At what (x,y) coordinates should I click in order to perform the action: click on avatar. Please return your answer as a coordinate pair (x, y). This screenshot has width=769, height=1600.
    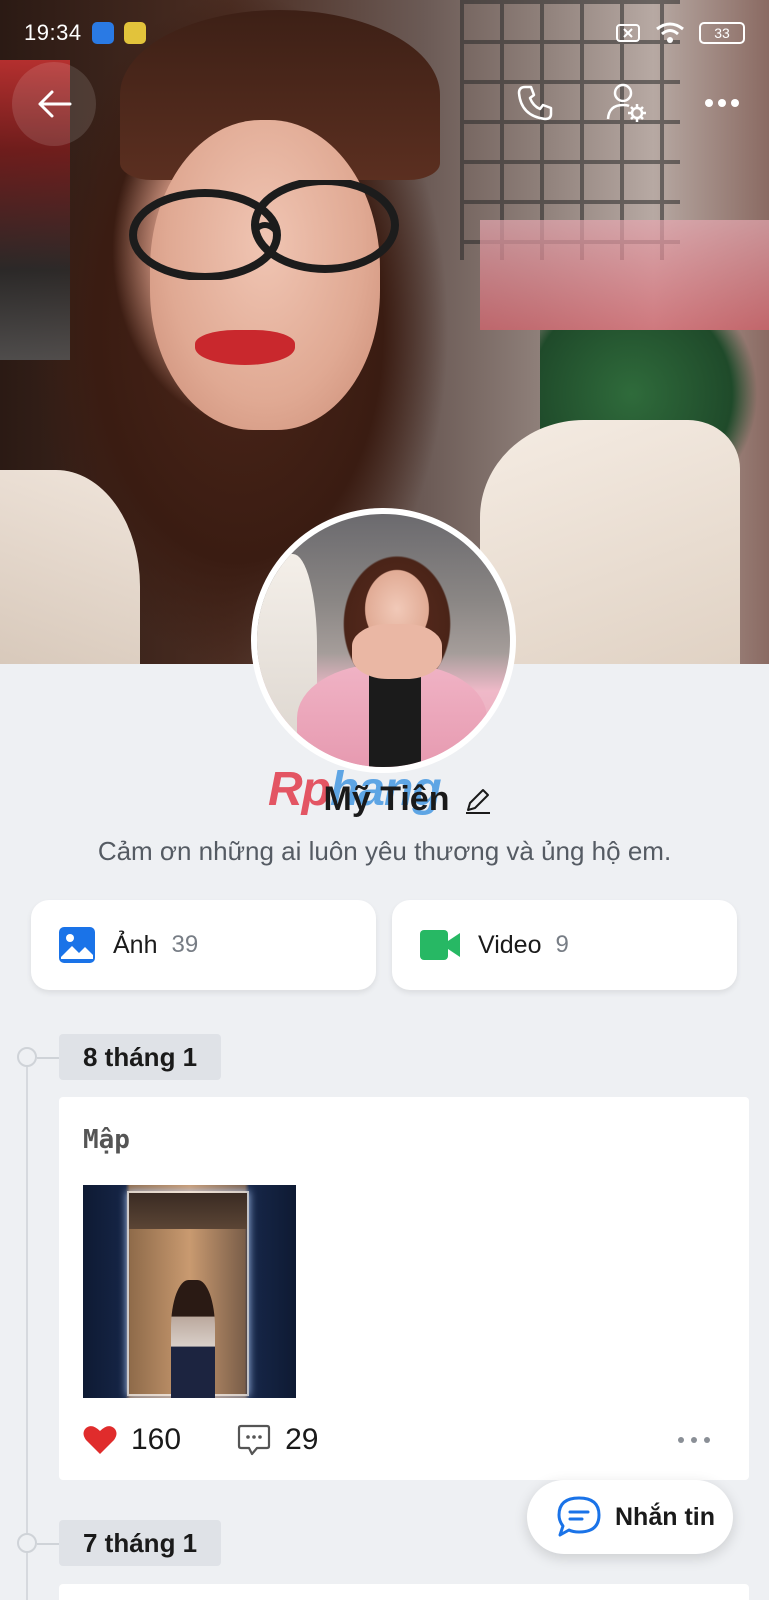
    Looking at the image, I should click on (383, 640).